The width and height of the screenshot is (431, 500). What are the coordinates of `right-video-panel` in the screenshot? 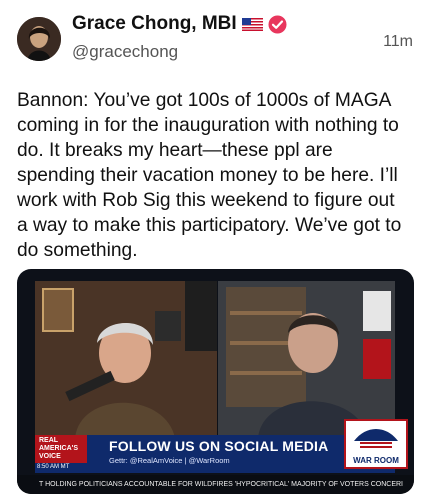 It's located at (306, 359).